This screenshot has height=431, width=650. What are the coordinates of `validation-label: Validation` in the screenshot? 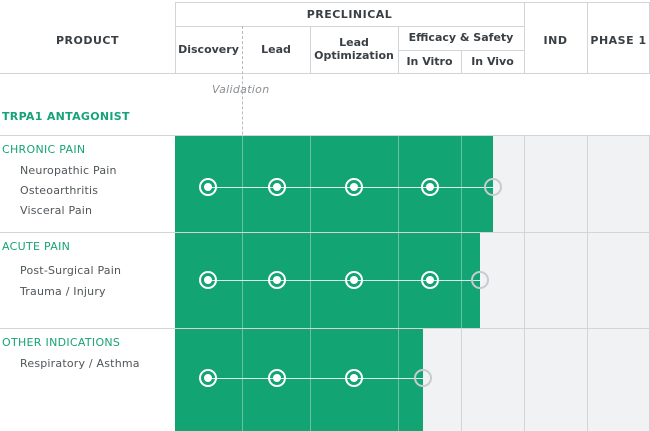 It's located at (241, 89).